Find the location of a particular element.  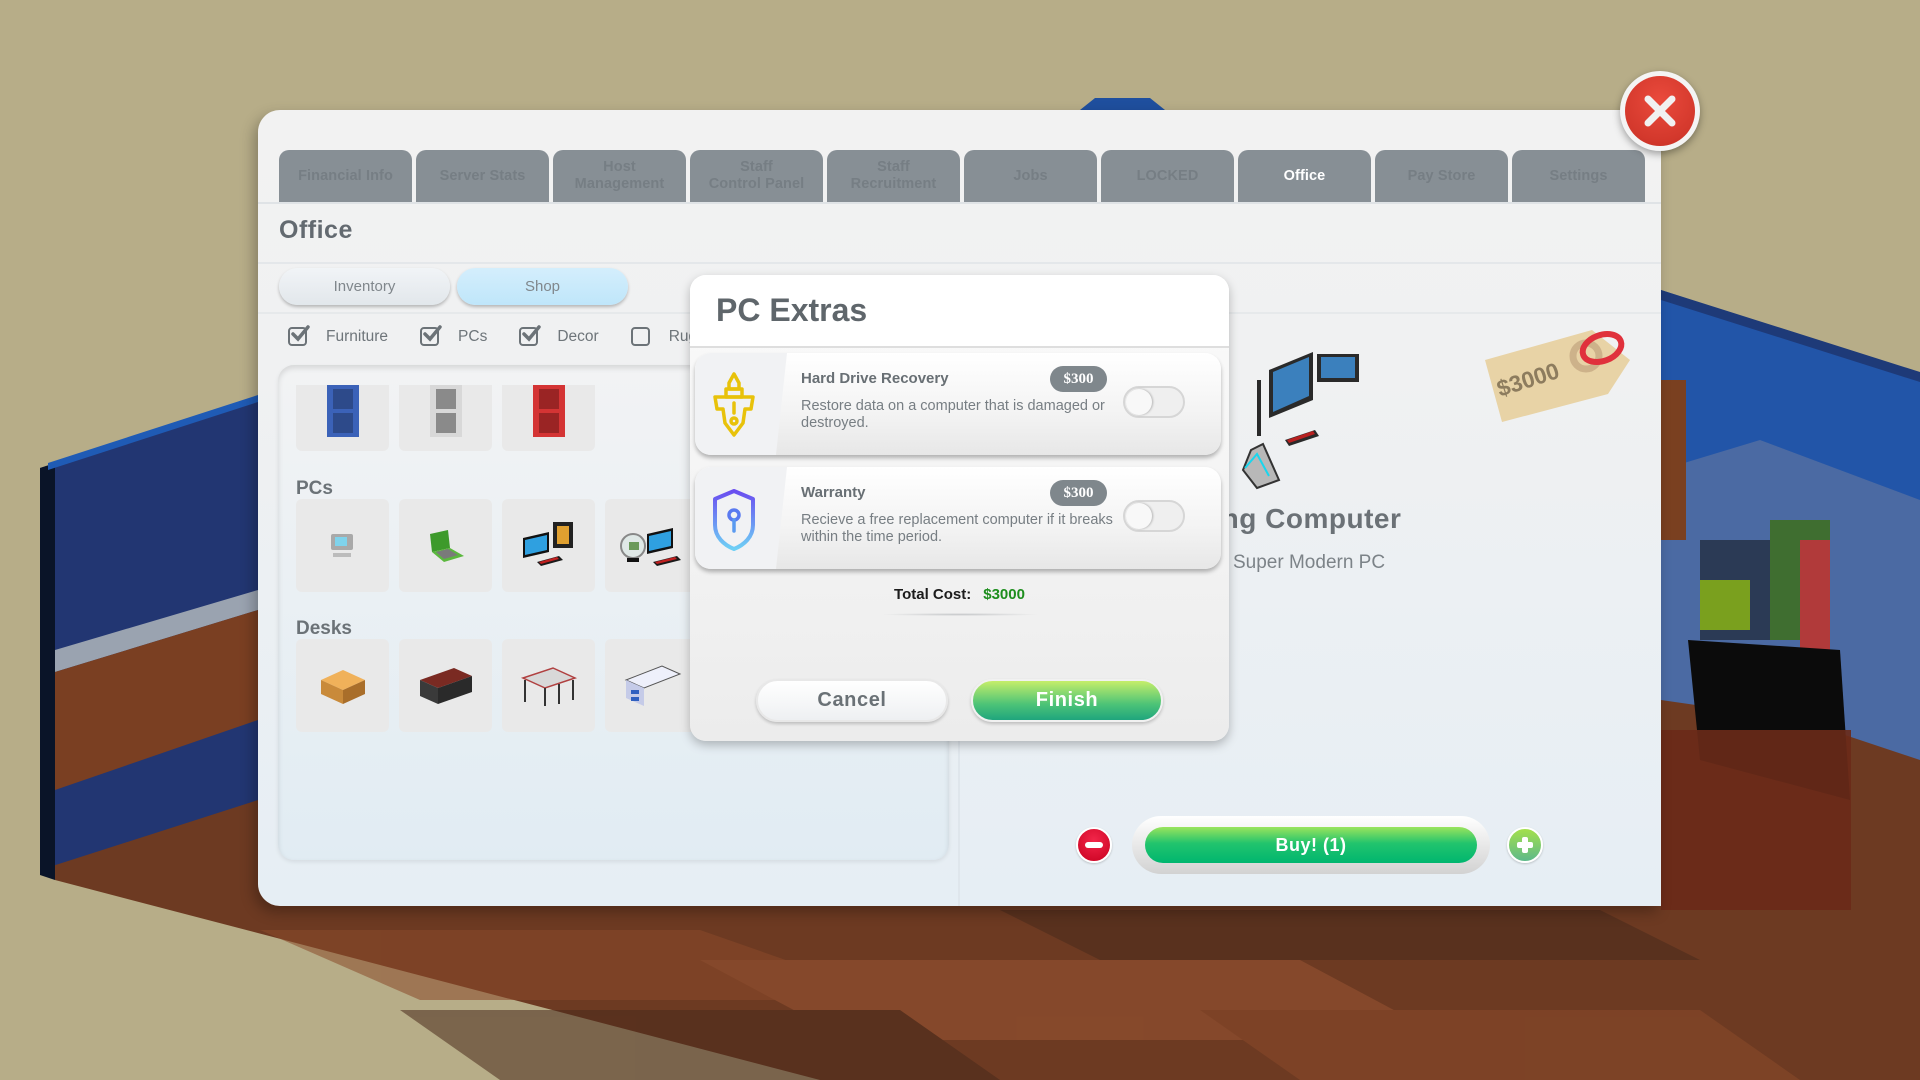

buy-button: Buy! (1) is located at coordinates (1311, 845).